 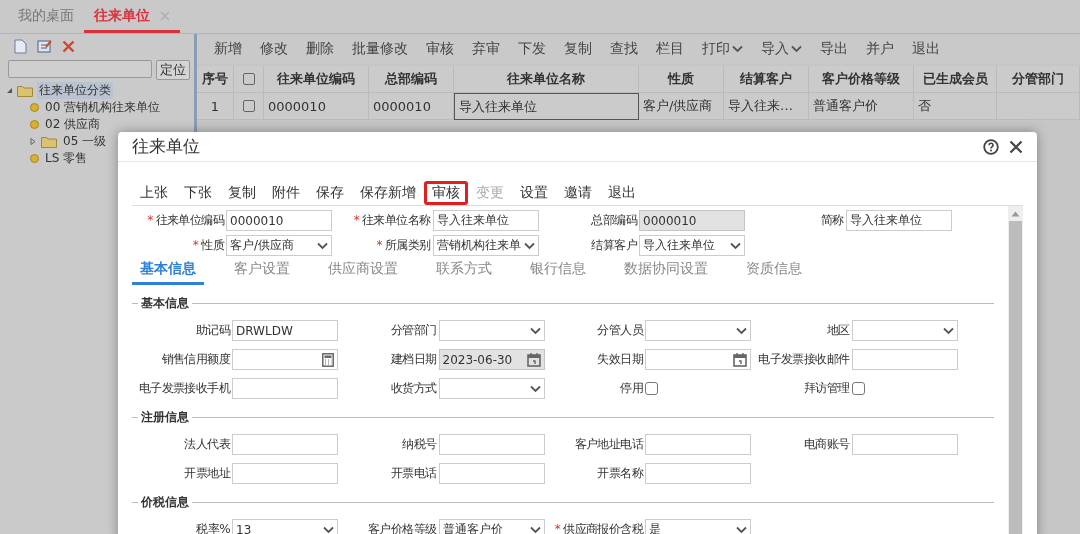 I want to click on dot-icon, so click(x=34, y=107).